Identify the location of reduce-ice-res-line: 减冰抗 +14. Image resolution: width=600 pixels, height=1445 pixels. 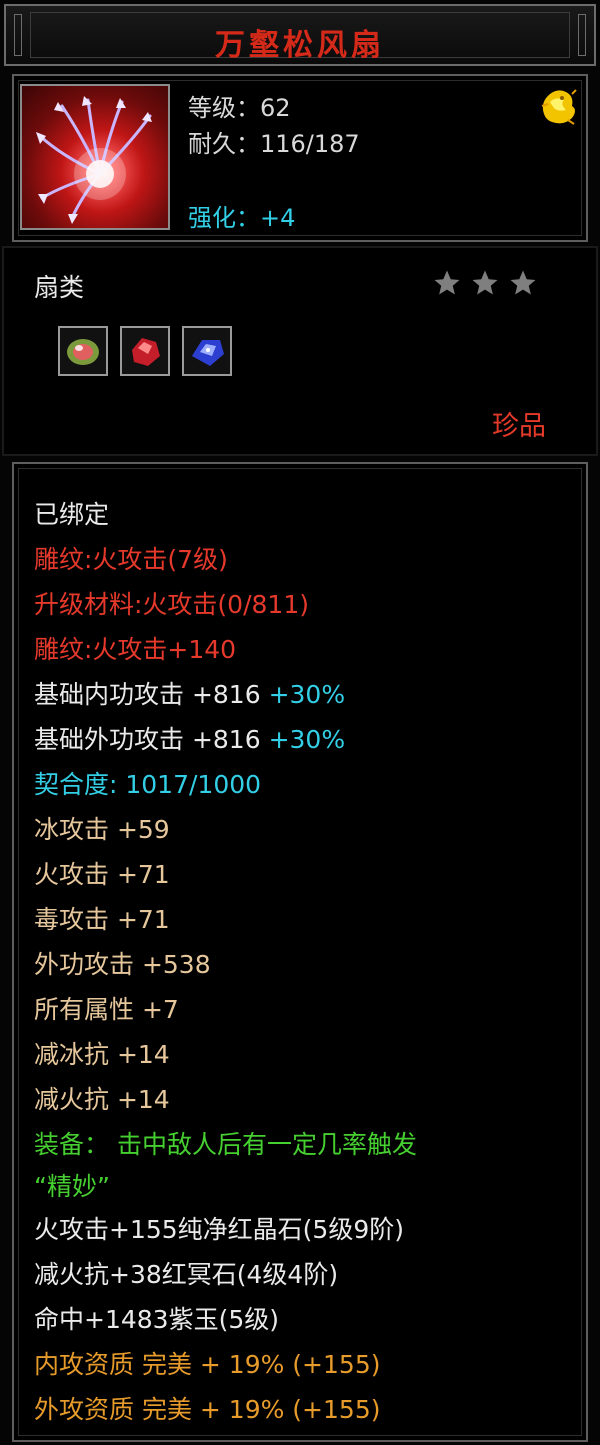
(102, 1054).